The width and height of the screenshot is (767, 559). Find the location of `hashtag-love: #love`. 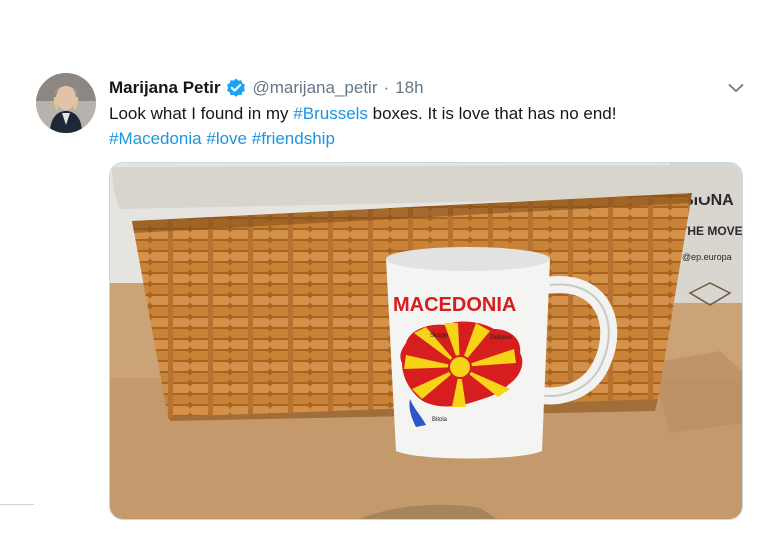

hashtag-love: #love is located at coordinates (226, 138).